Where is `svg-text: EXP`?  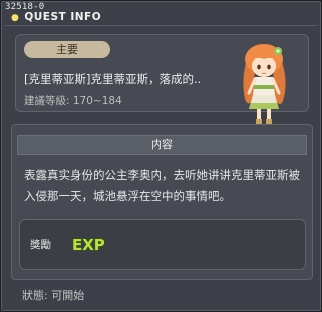
svg-text: EXP is located at coordinates (88, 245).